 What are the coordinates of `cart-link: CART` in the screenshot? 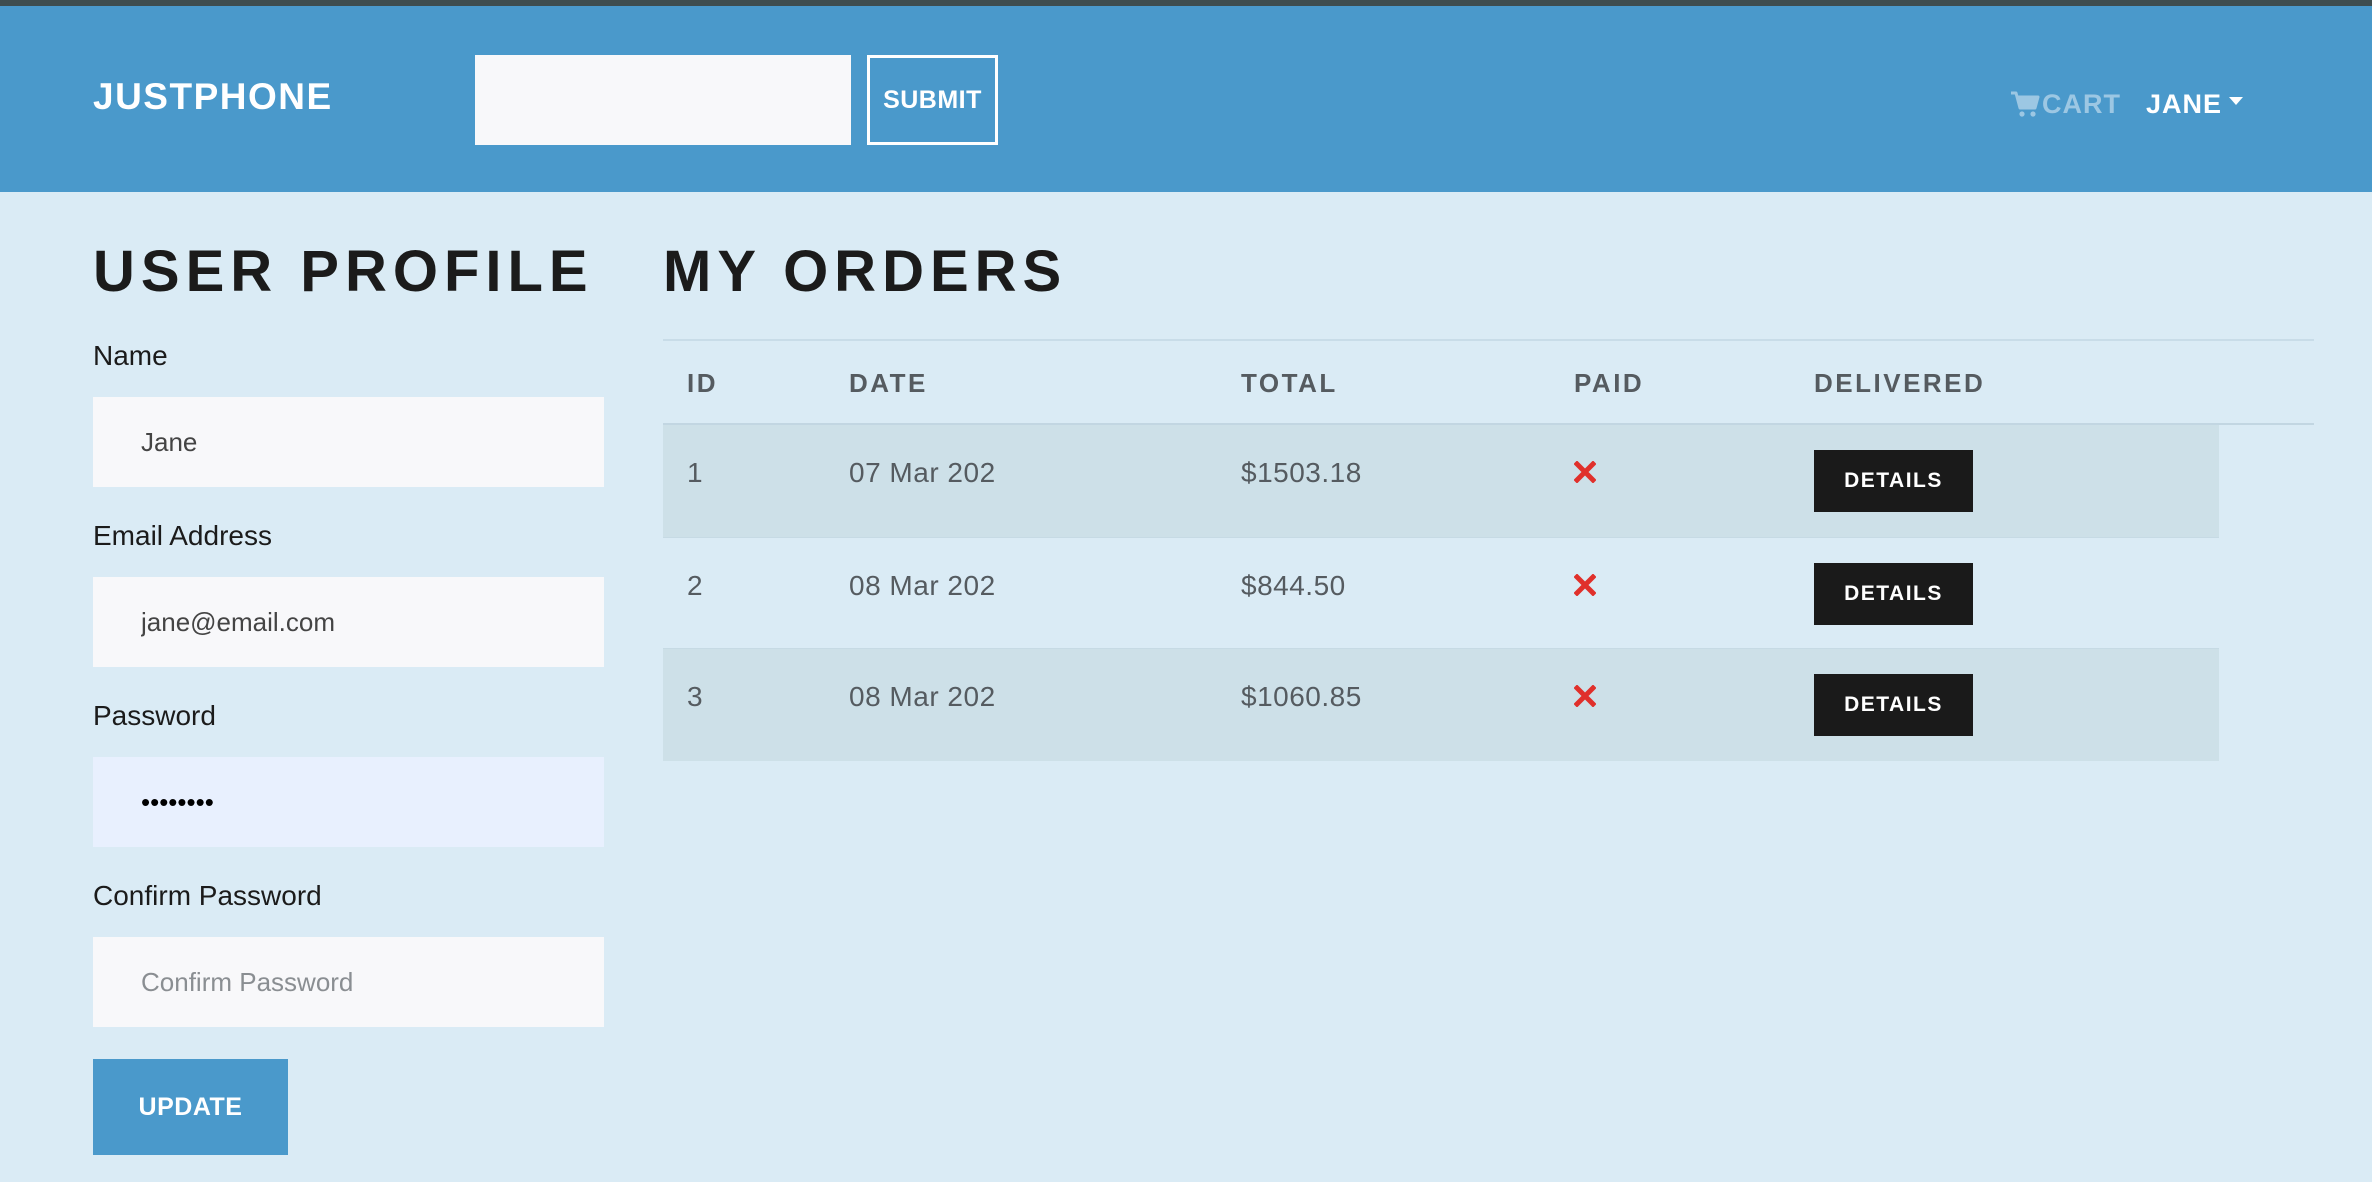 It's located at (2065, 104).